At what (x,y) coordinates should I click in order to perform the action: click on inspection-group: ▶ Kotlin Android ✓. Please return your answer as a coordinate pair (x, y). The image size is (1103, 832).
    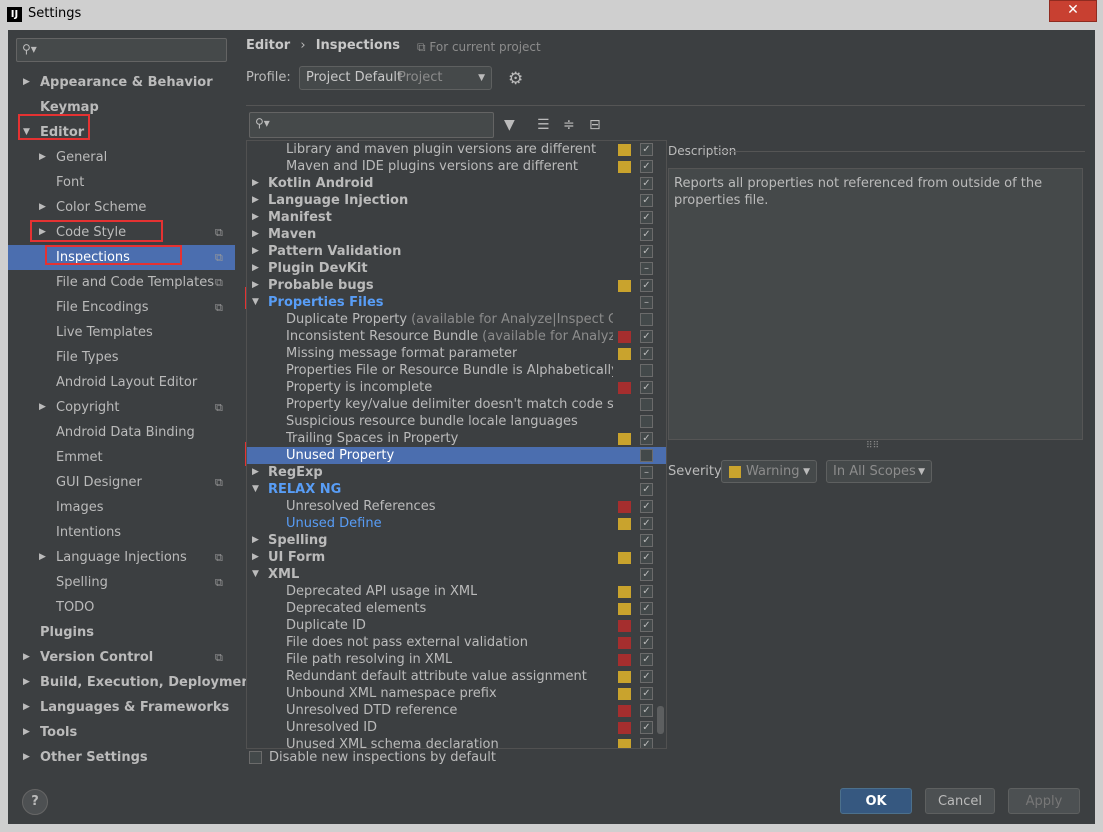
    Looking at the image, I should click on (456, 183).